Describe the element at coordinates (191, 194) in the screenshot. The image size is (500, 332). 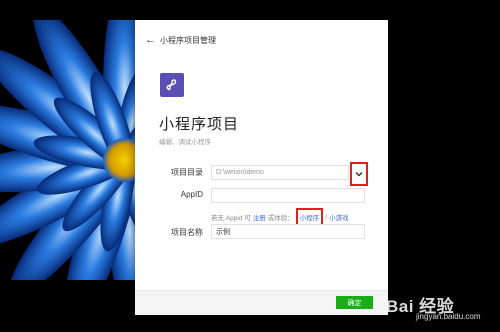
I see `appid-label: AppID` at that location.